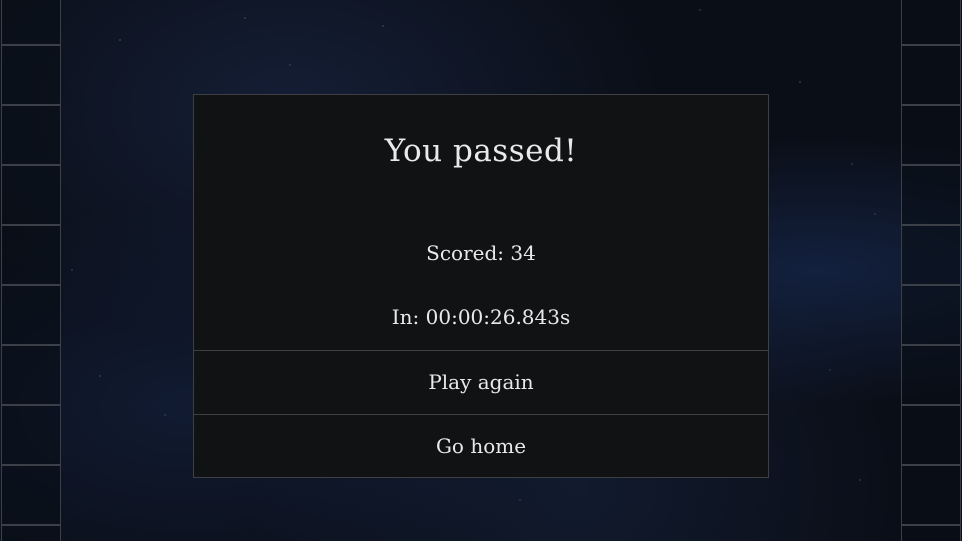 The image size is (962, 541). What do you see at coordinates (481, 253) in the screenshot?
I see `score-text: Scored: 34` at bounding box center [481, 253].